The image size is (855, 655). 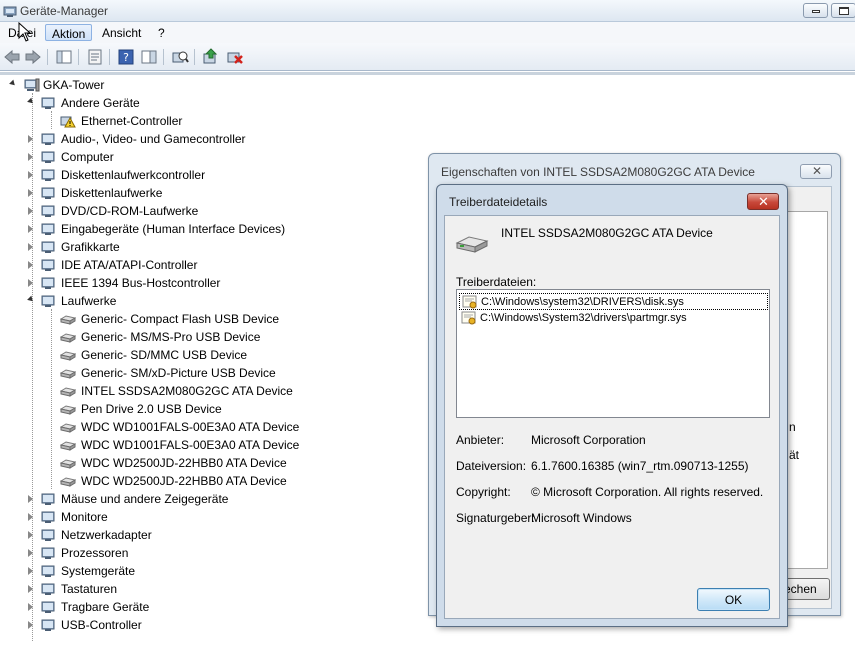 I want to click on tree-category: Mäuse und andere Zeigegeräte, so click(x=210, y=499).